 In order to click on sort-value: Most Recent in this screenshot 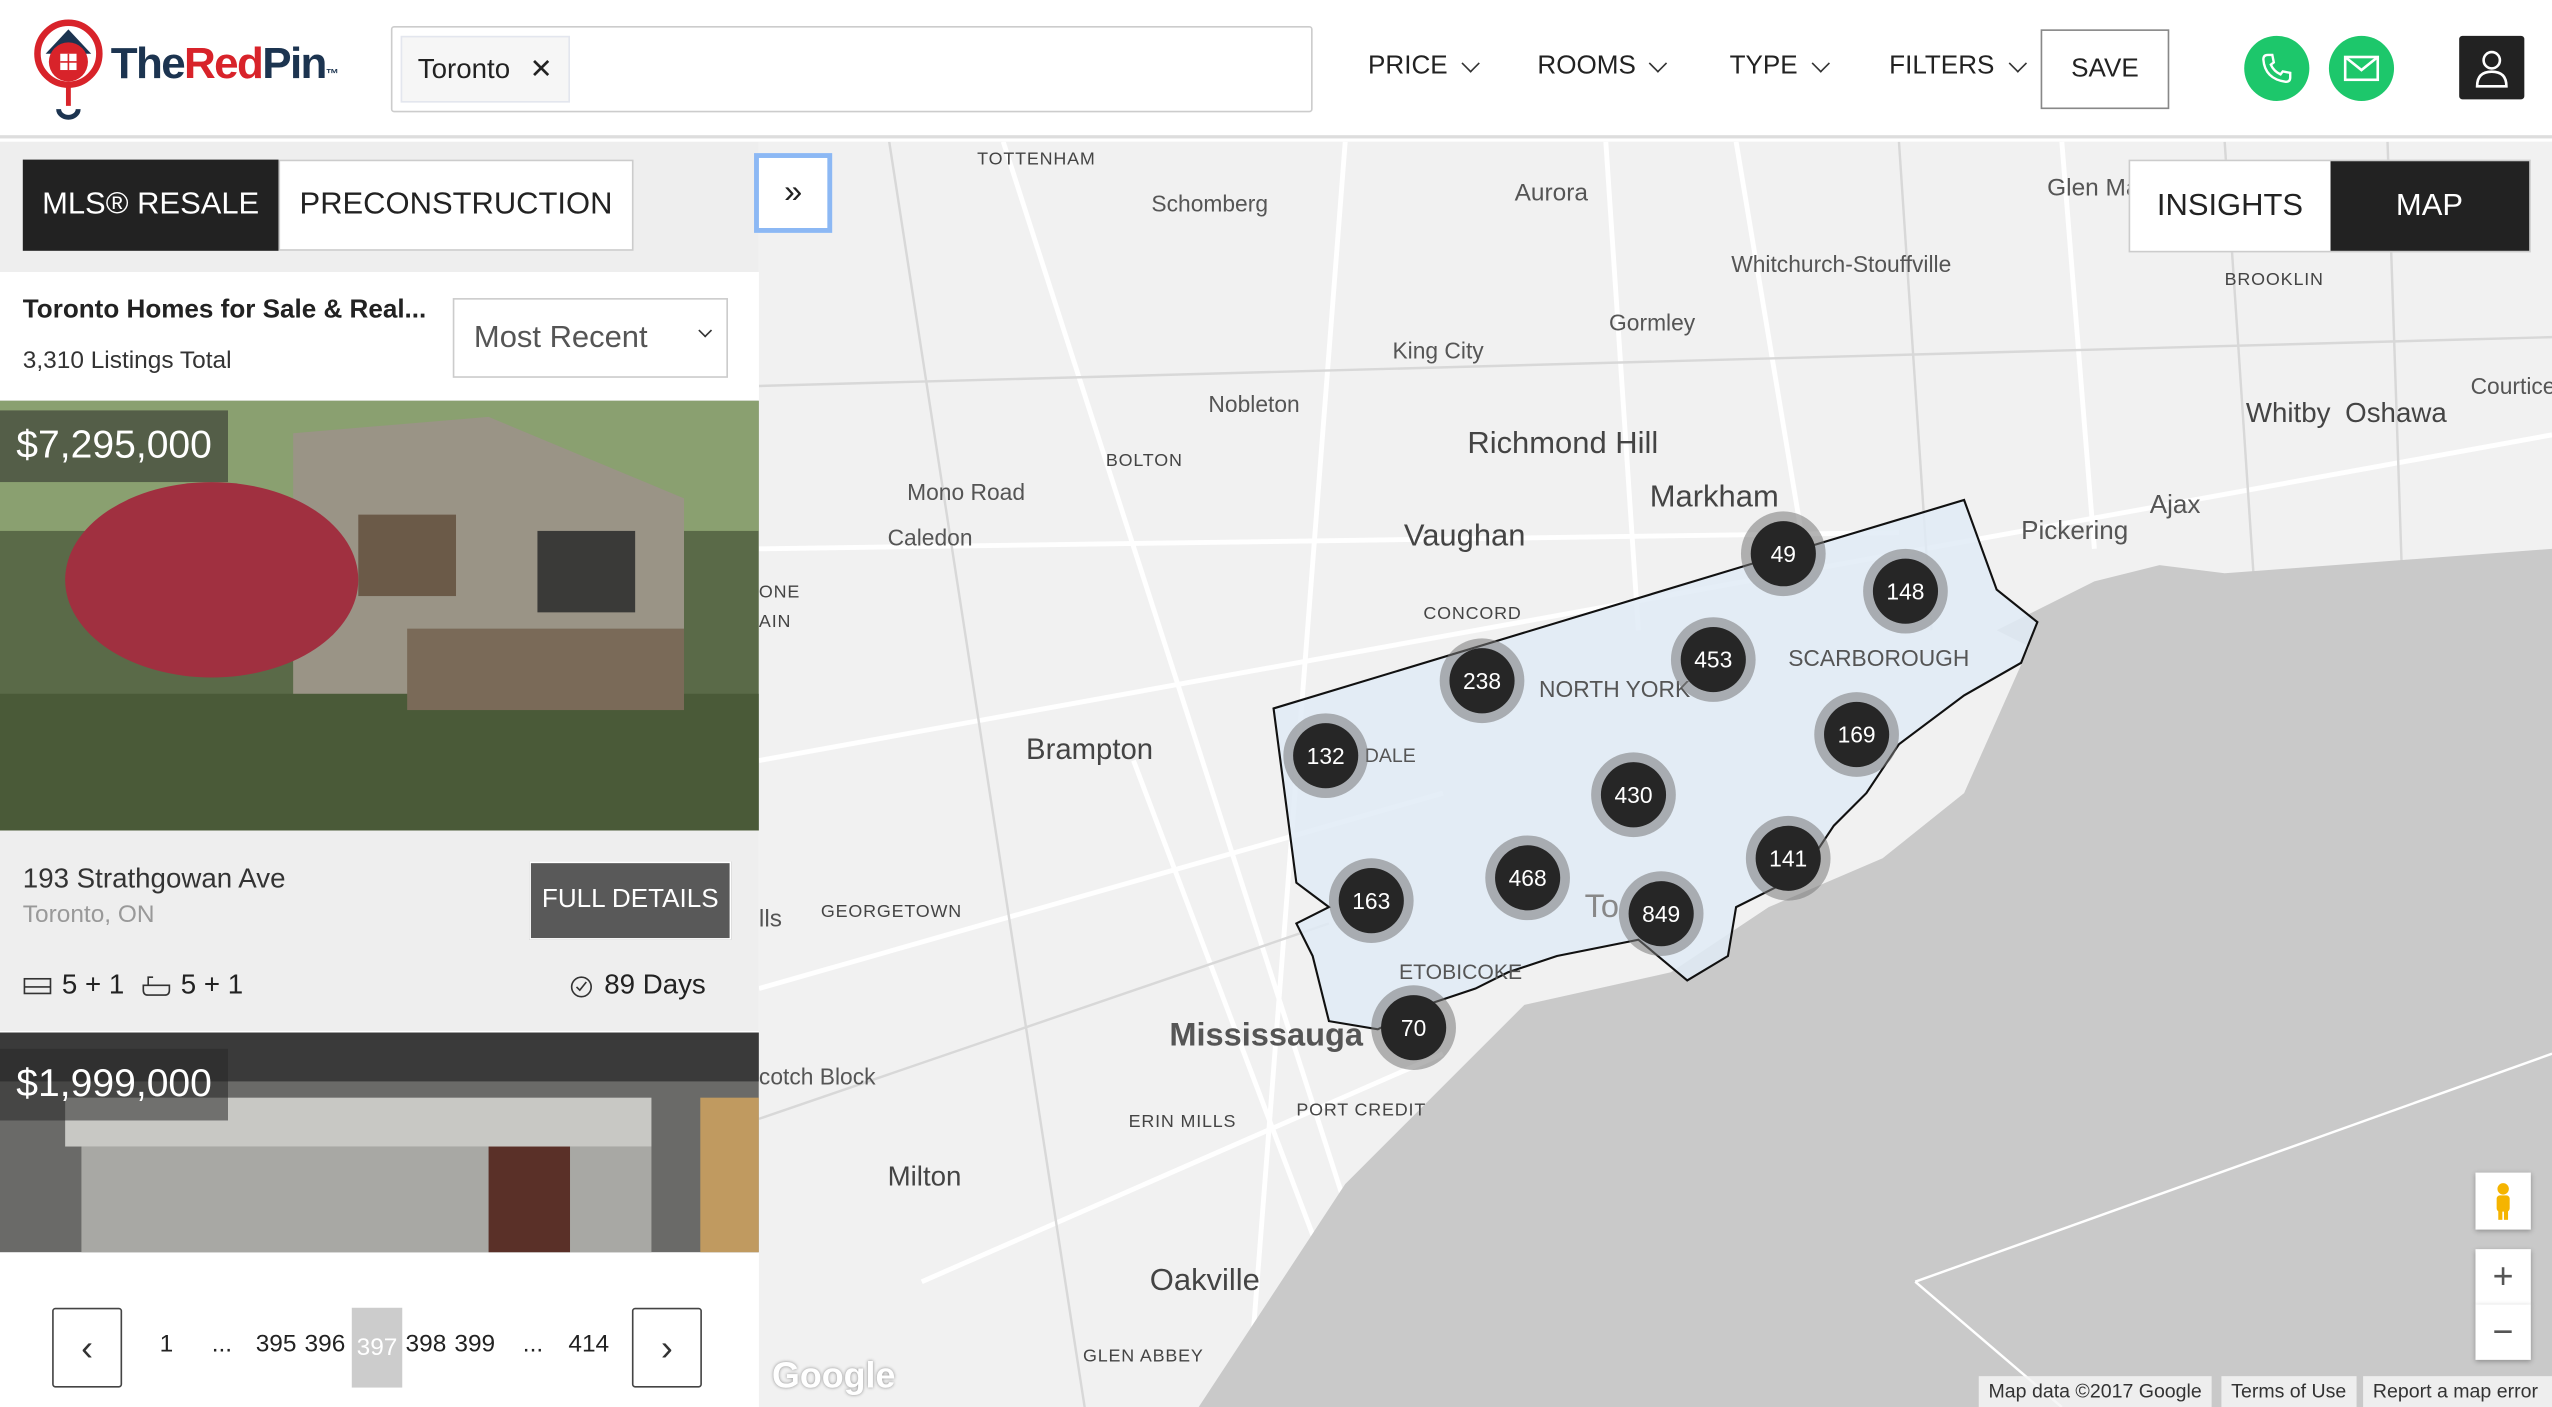, I will do `click(560, 337)`.